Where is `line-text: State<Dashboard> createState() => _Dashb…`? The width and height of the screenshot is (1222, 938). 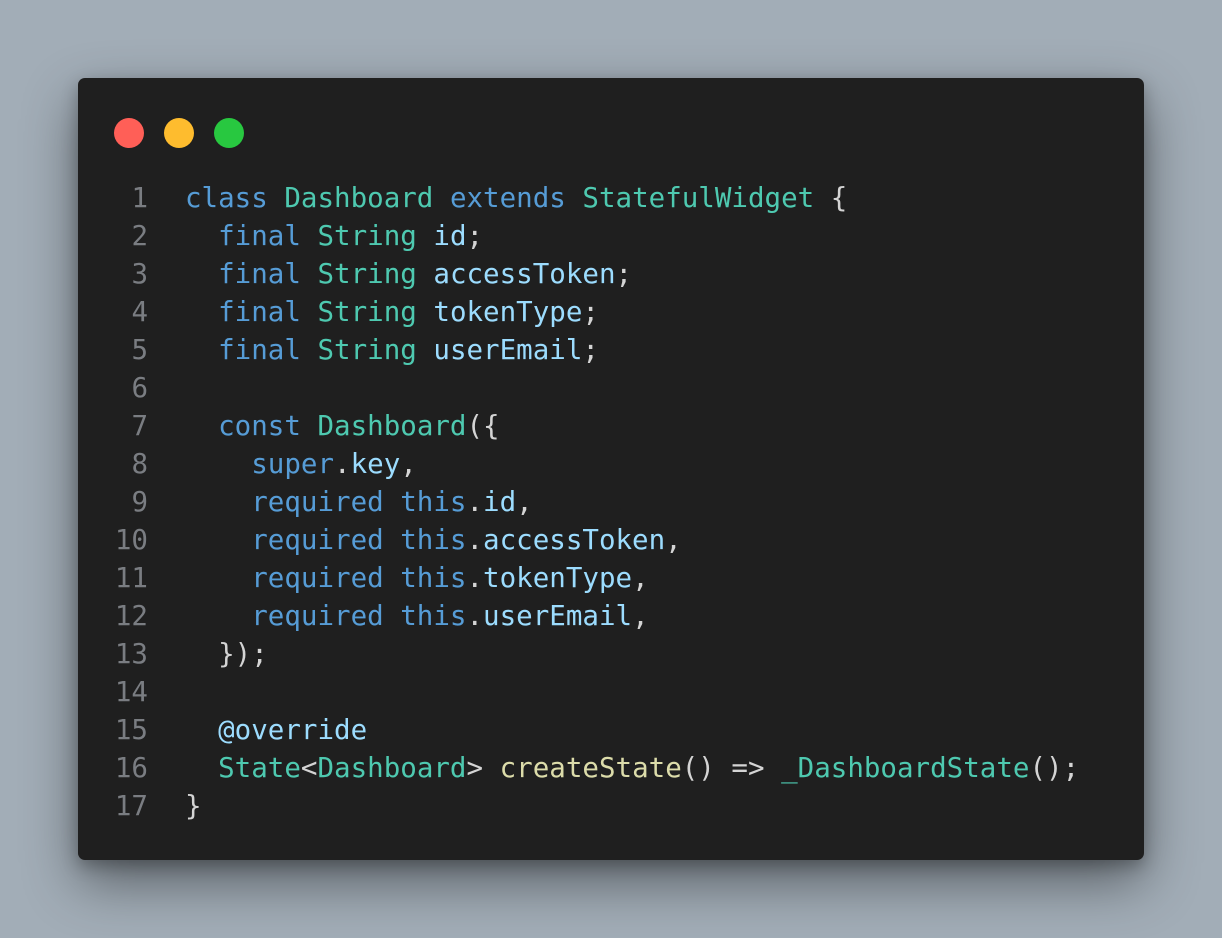 line-text: State<Dashboard> createState() => _Dashb… is located at coordinates (632, 768).